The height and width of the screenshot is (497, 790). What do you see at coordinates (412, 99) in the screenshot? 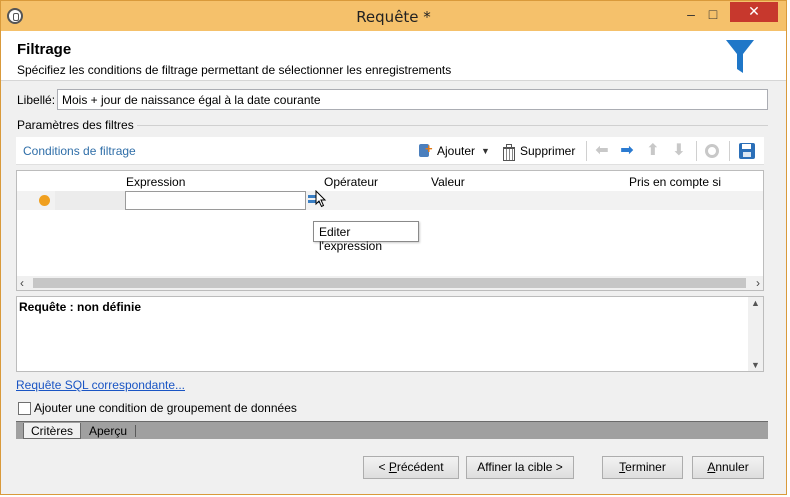
I see `label-input` at bounding box center [412, 99].